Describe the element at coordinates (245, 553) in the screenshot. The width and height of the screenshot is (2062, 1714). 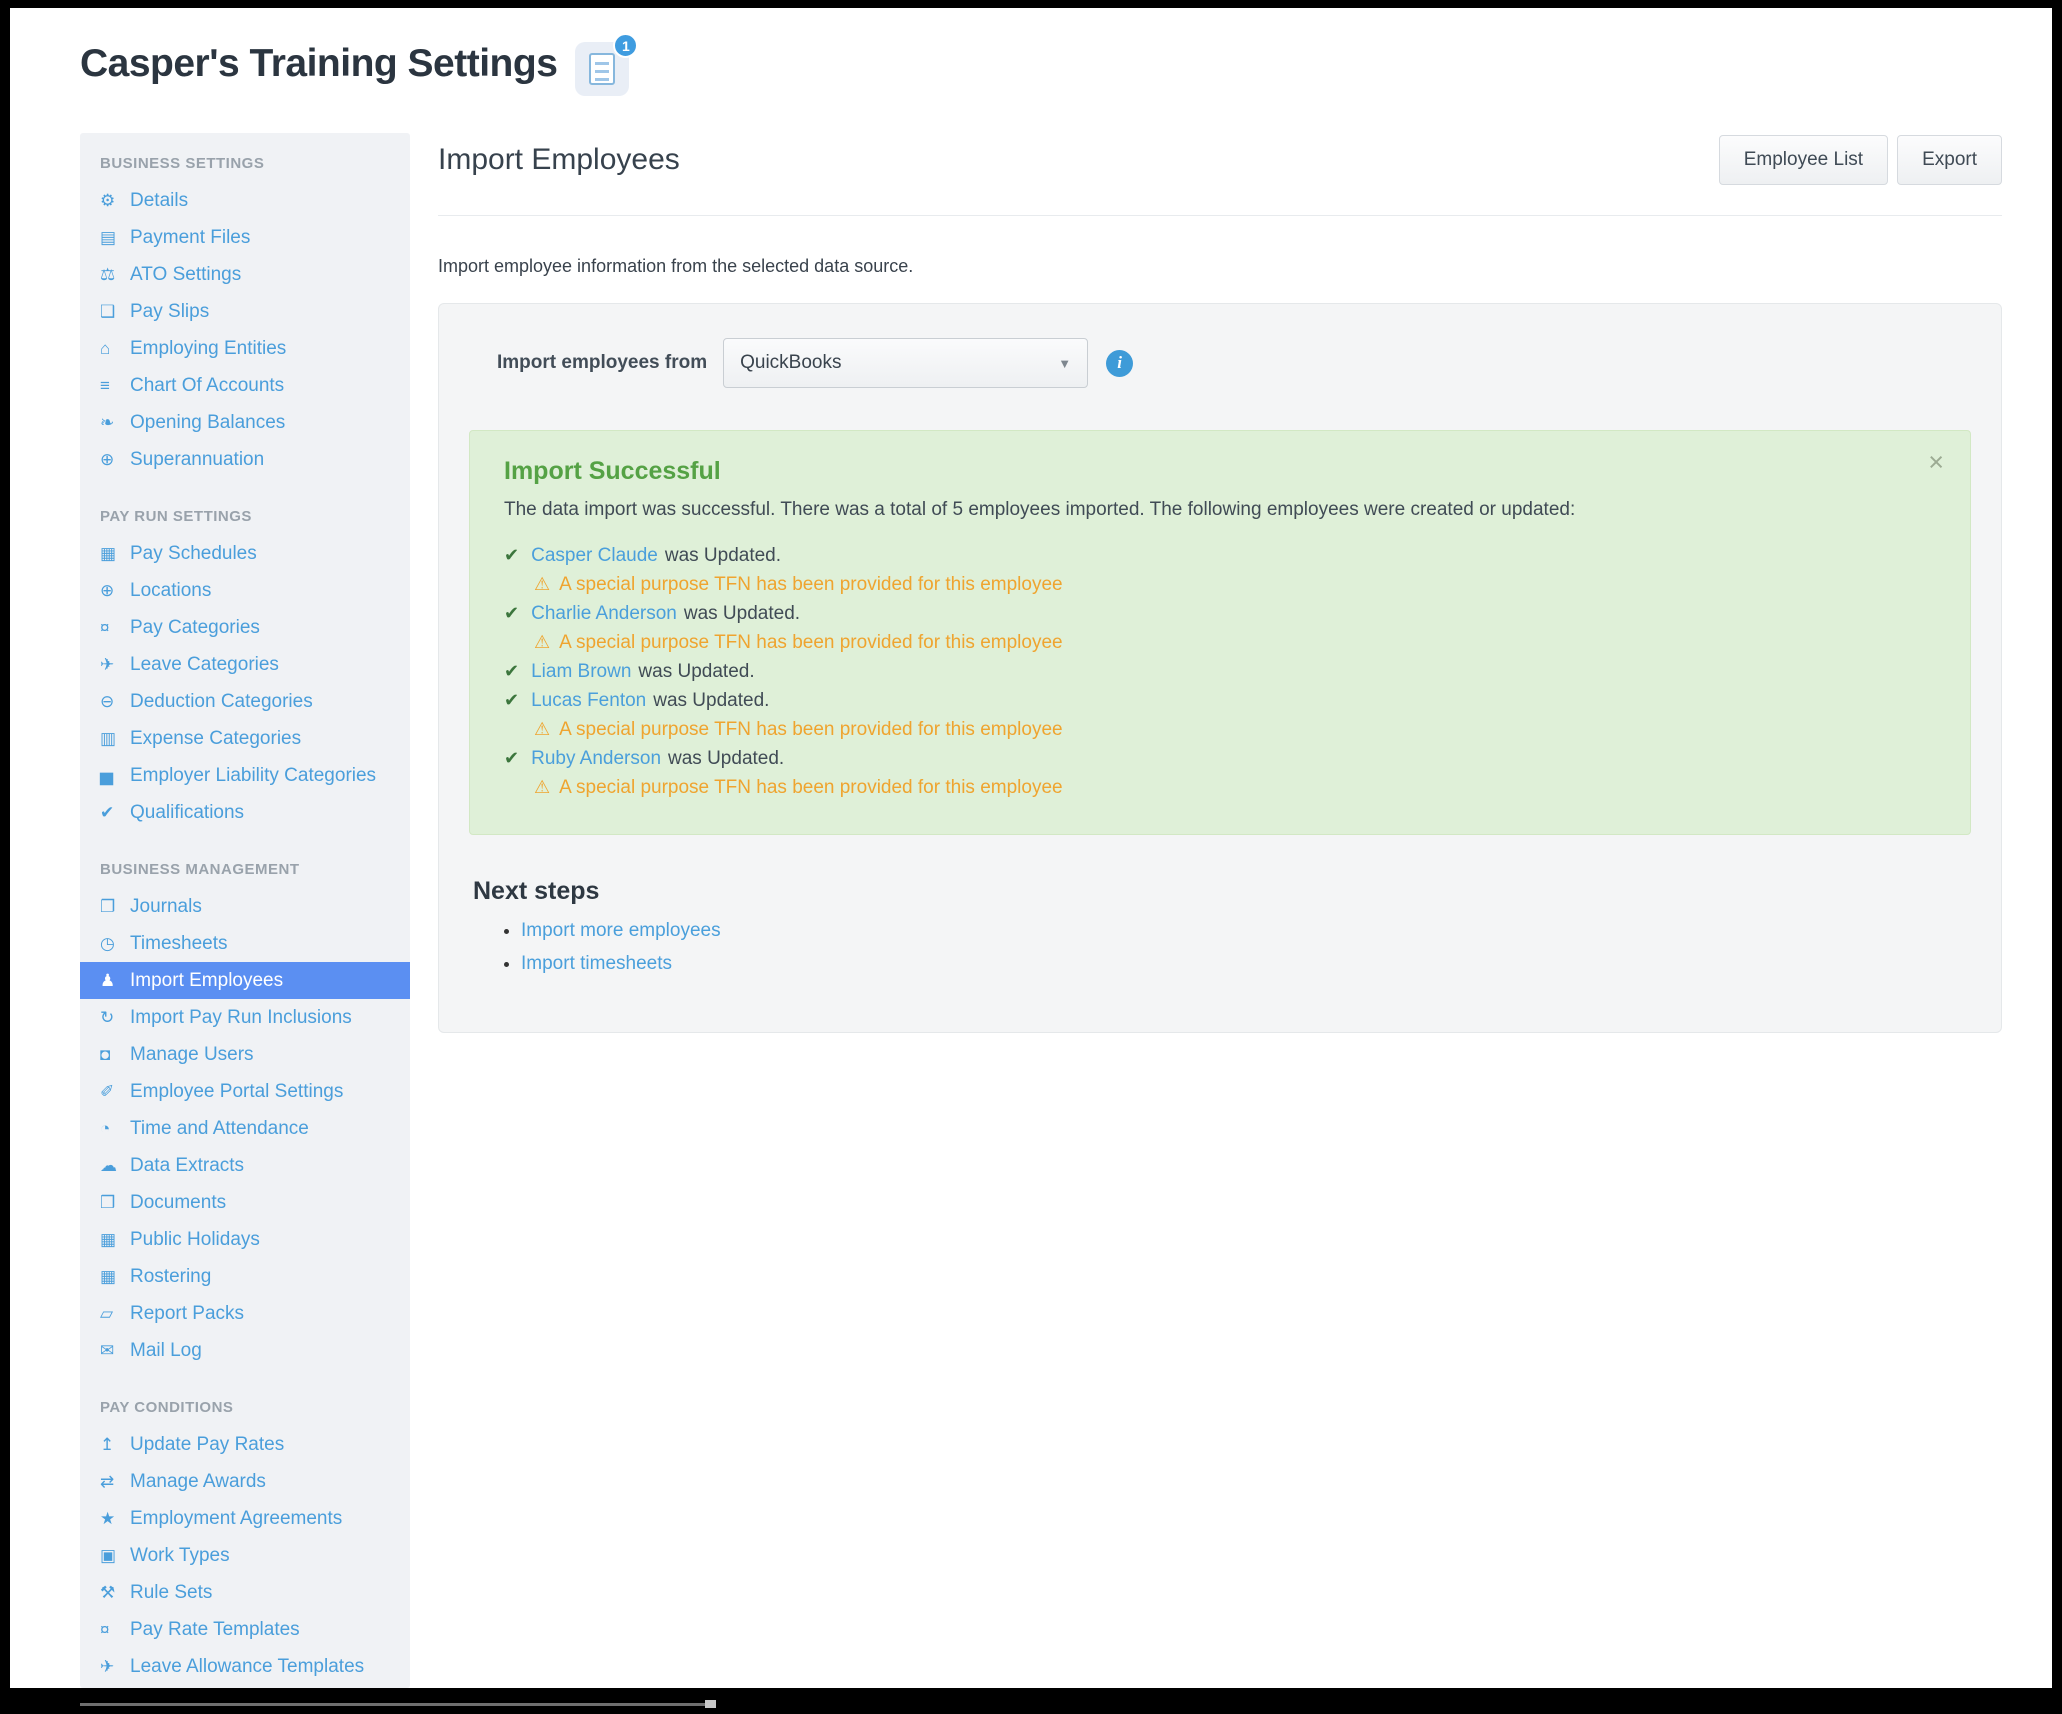
I see `sidebar-item-pay-schedules: ▦ Pay Schedules` at that location.